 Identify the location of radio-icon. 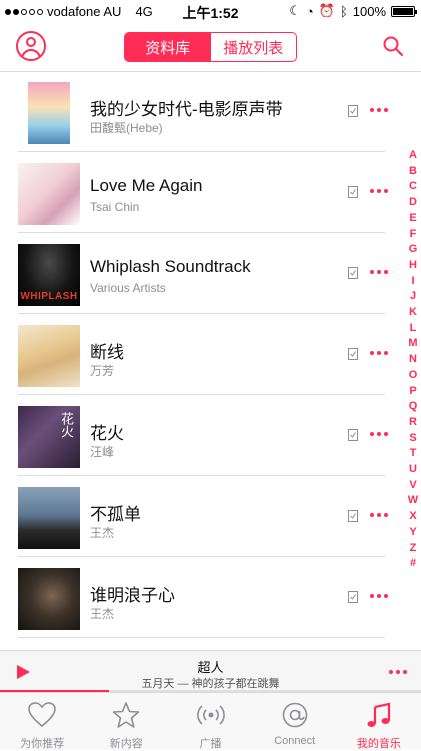
(210, 715).